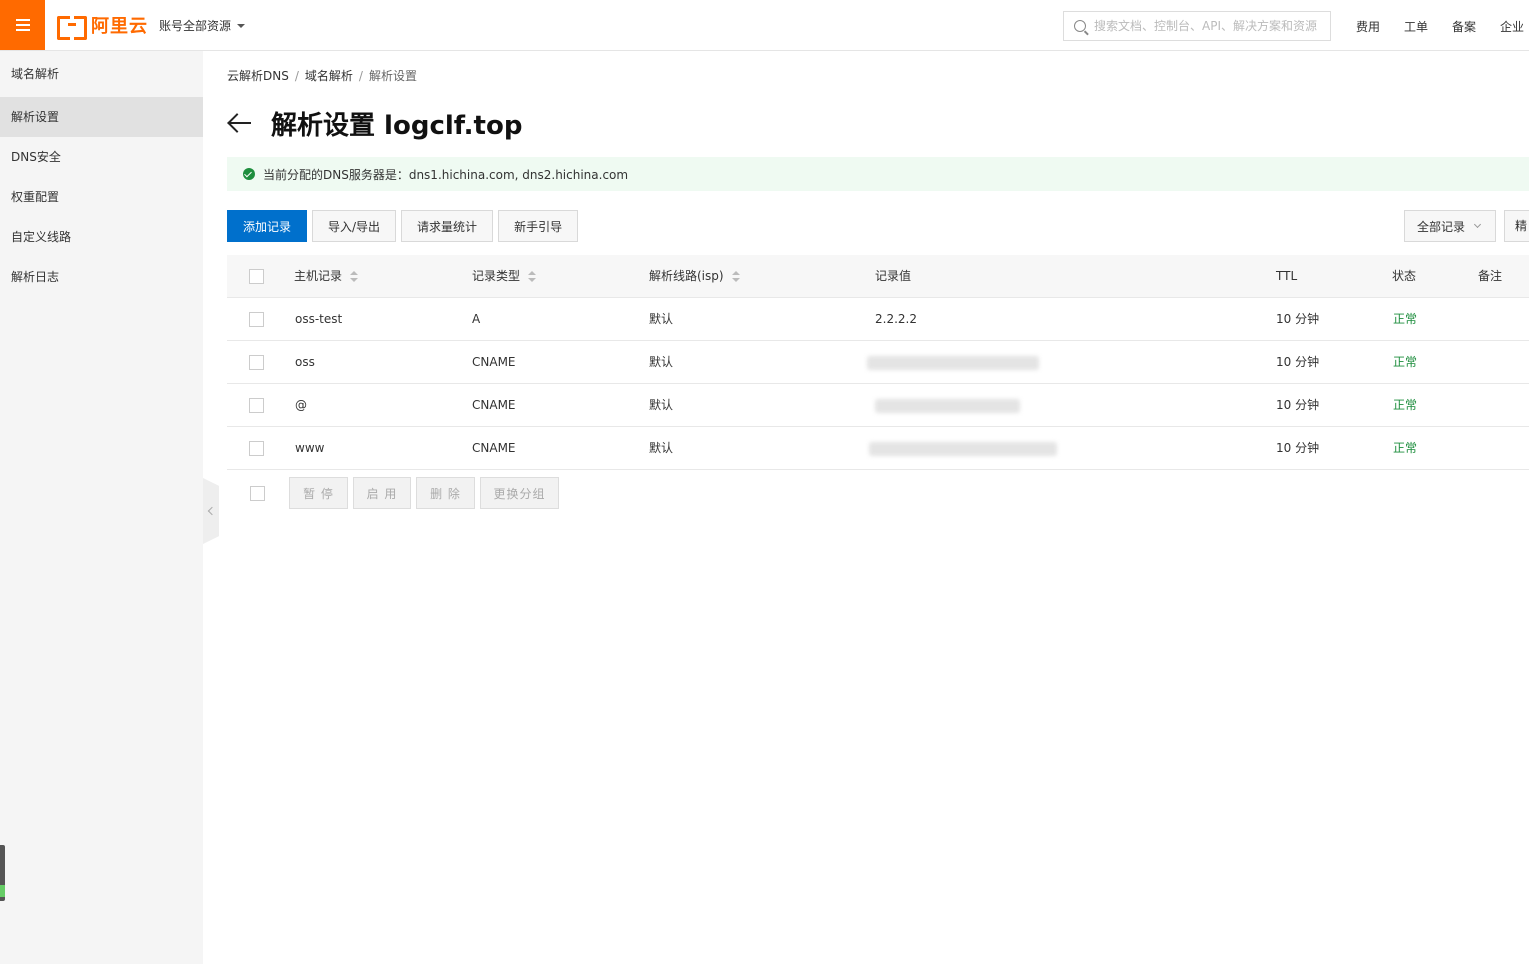  What do you see at coordinates (382, 493) in the screenshot?
I see `enable-button: 启 用` at bounding box center [382, 493].